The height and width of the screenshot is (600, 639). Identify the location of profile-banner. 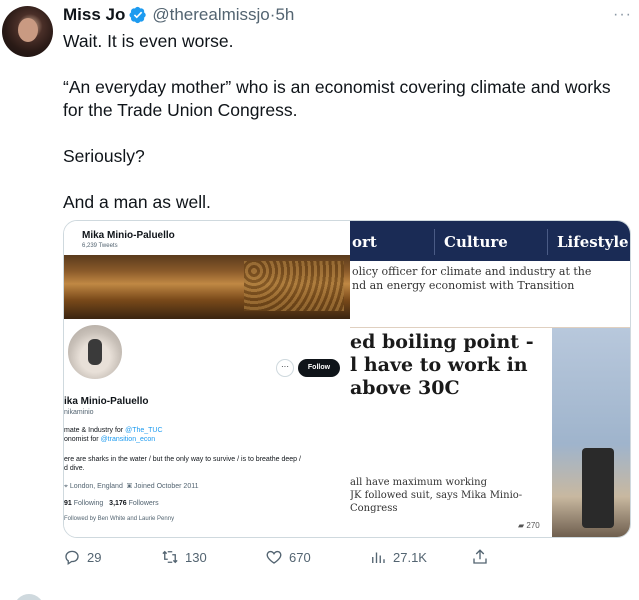
(207, 287).